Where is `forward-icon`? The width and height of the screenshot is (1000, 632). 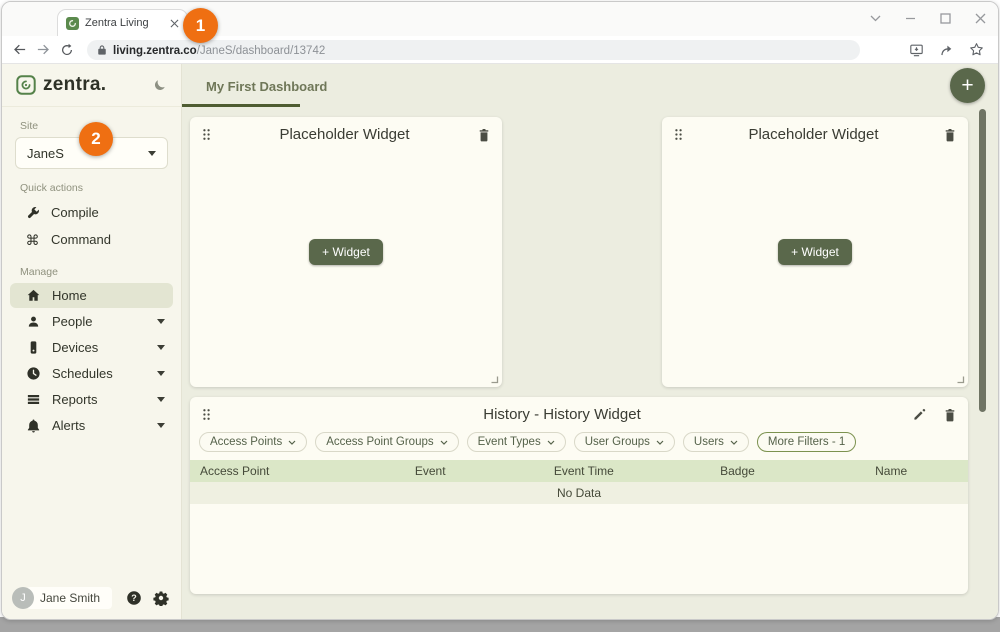 forward-icon is located at coordinates (43, 49).